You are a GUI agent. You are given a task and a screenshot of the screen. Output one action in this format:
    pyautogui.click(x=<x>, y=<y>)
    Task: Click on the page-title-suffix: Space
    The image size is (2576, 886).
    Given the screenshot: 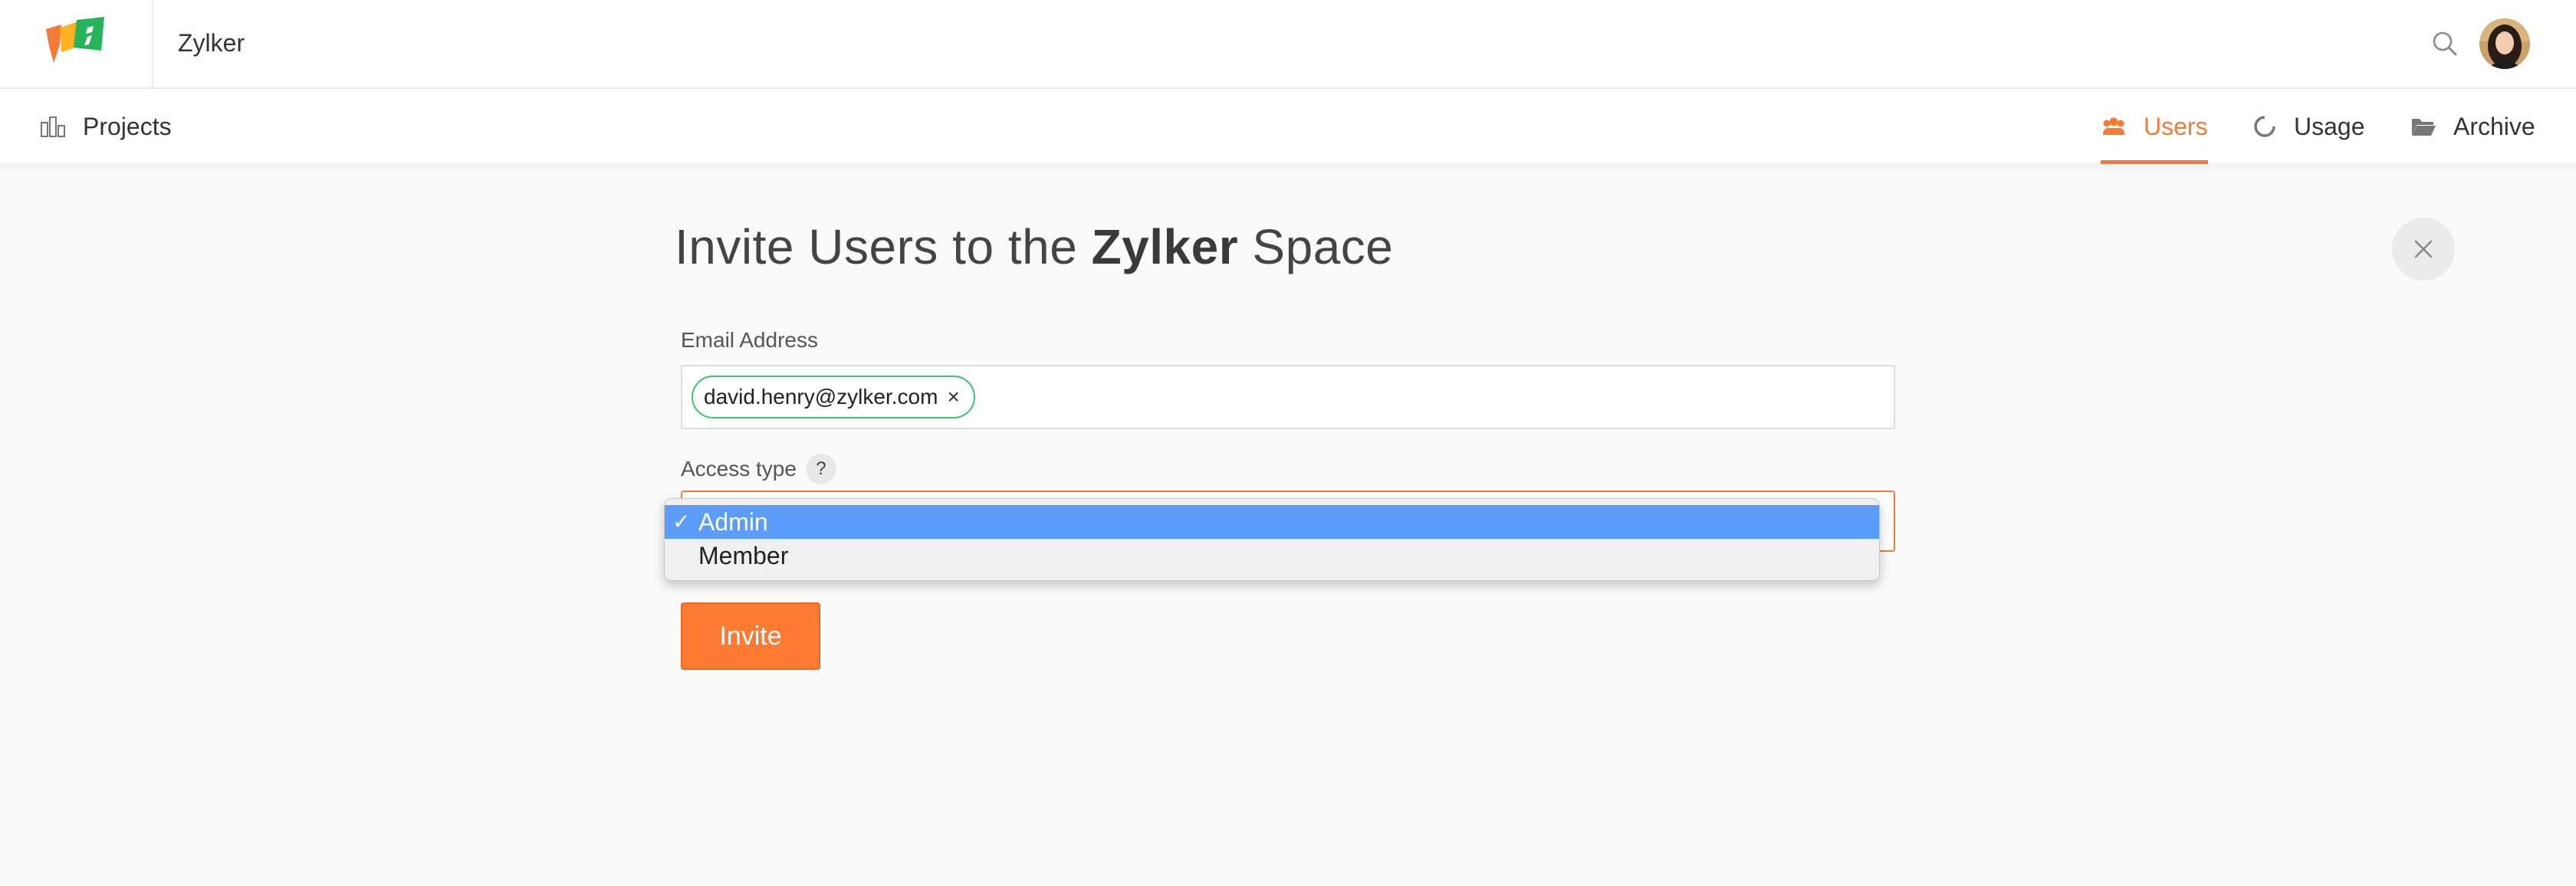 What is the action you would take?
    pyautogui.click(x=1316, y=246)
    